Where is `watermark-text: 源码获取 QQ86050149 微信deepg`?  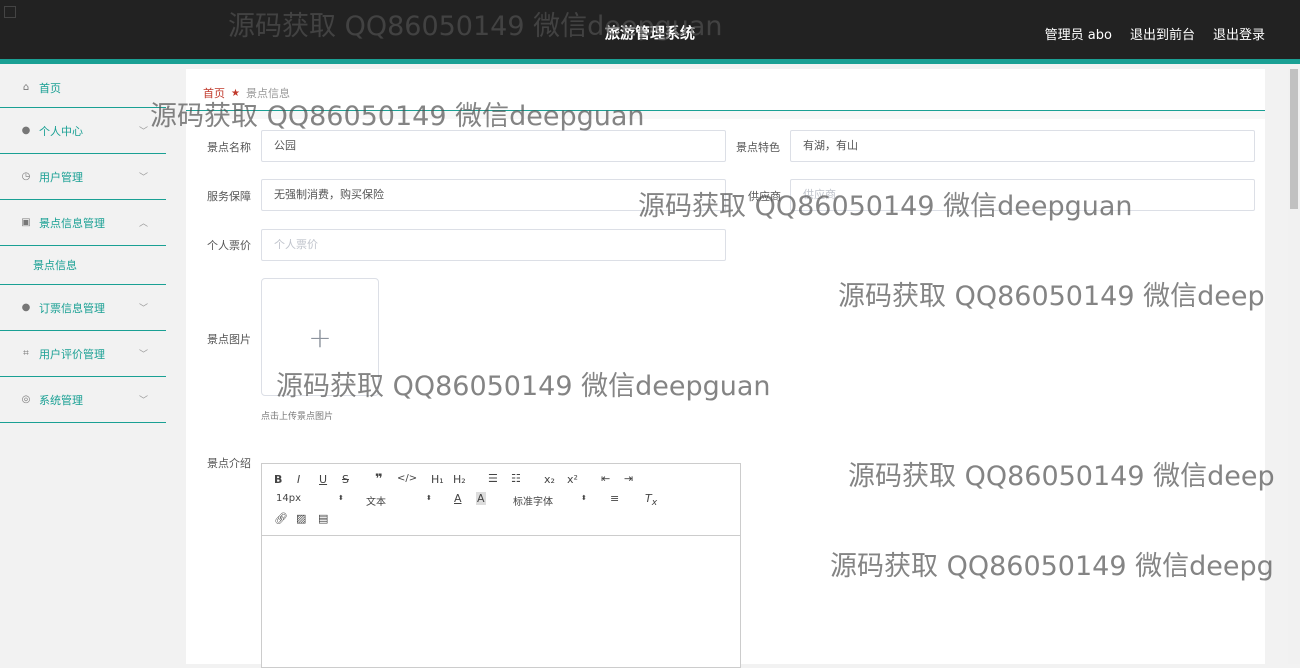 watermark-text: 源码获取 QQ86050149 微信deepg is located at coordinates (1052, 566).